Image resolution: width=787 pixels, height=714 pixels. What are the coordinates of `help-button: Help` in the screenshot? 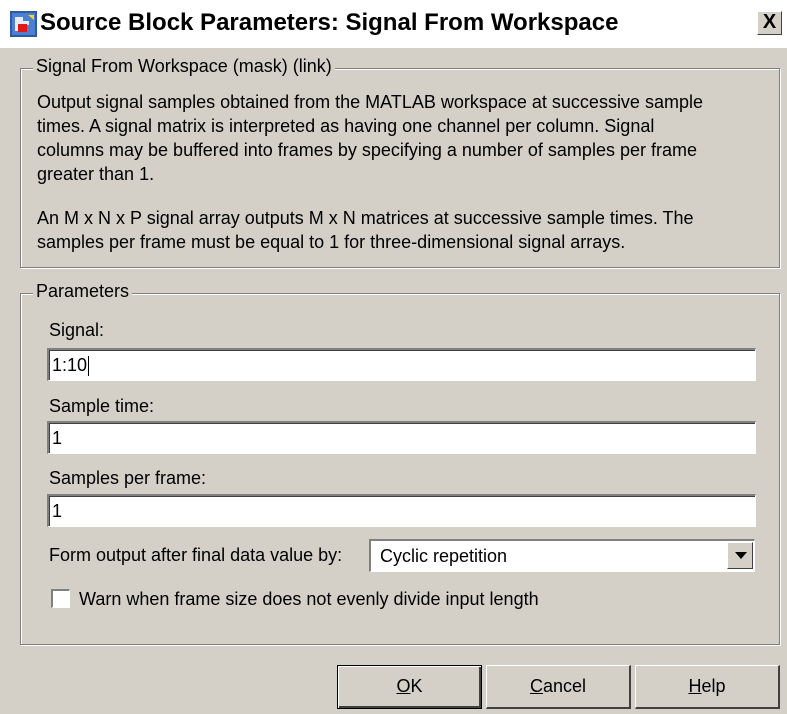 It's located at (707, 687).